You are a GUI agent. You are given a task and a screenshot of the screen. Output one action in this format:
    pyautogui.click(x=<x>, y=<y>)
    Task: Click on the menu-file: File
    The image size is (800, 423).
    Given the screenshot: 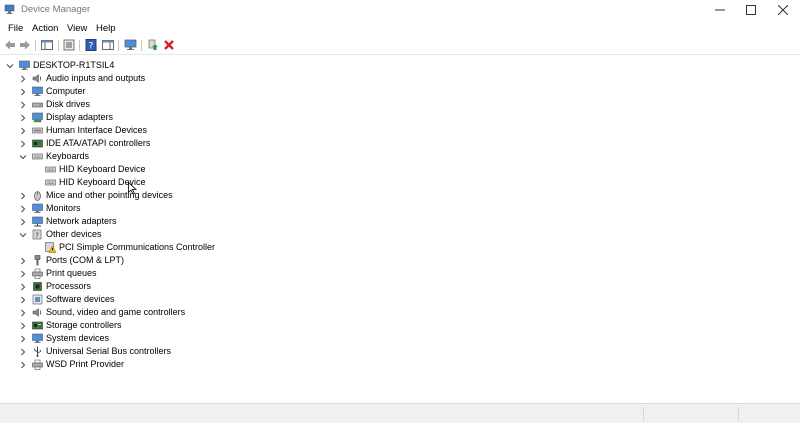 What is the action you would take?
    pyautogui.click(x=15, y=28)
    